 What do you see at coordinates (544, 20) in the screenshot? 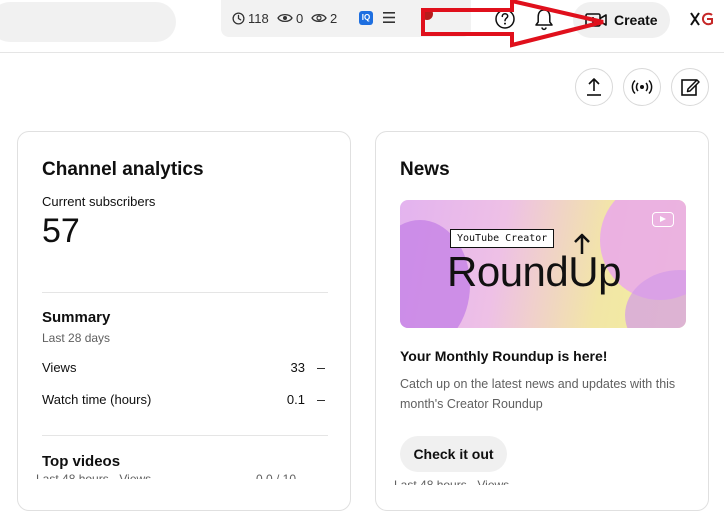
I see `notification-bell-icon` at bounding box center [544, 20].